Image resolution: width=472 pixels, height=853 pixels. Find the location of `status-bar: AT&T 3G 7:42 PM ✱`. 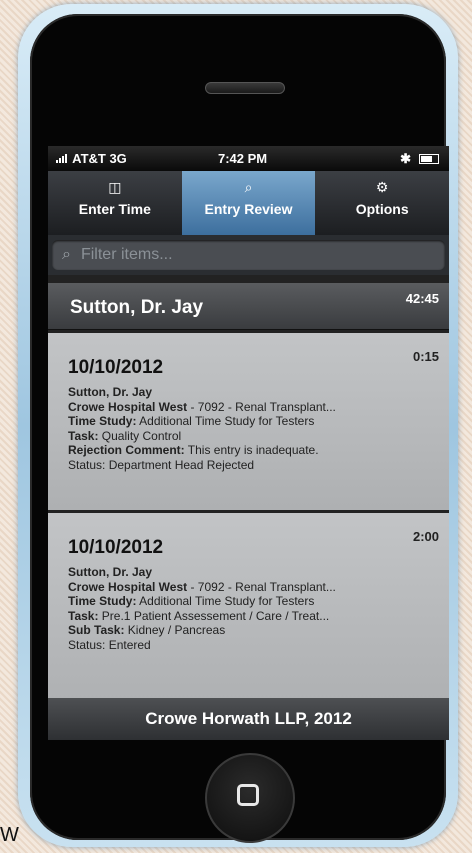

status-bar: AT&T 3G 7:42 PM ✱ is located at coordinates (248, 158).